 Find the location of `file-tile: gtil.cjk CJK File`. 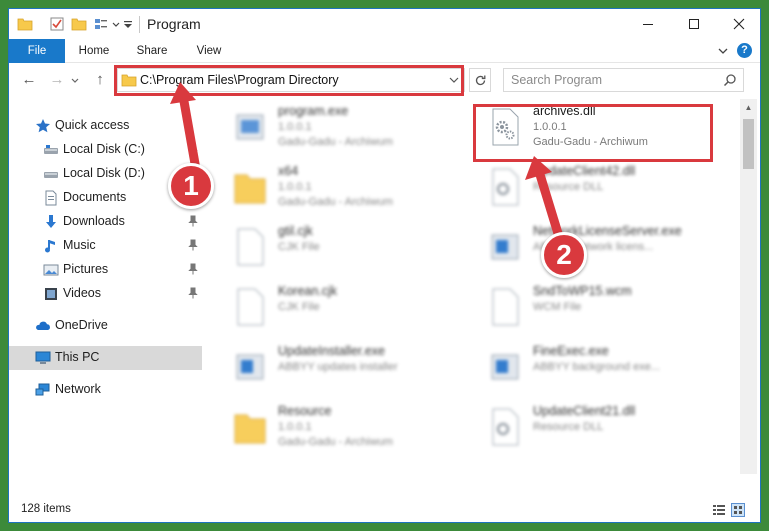

file-tile: gtil.cjk CJK File is located at coordinates (344, 247).